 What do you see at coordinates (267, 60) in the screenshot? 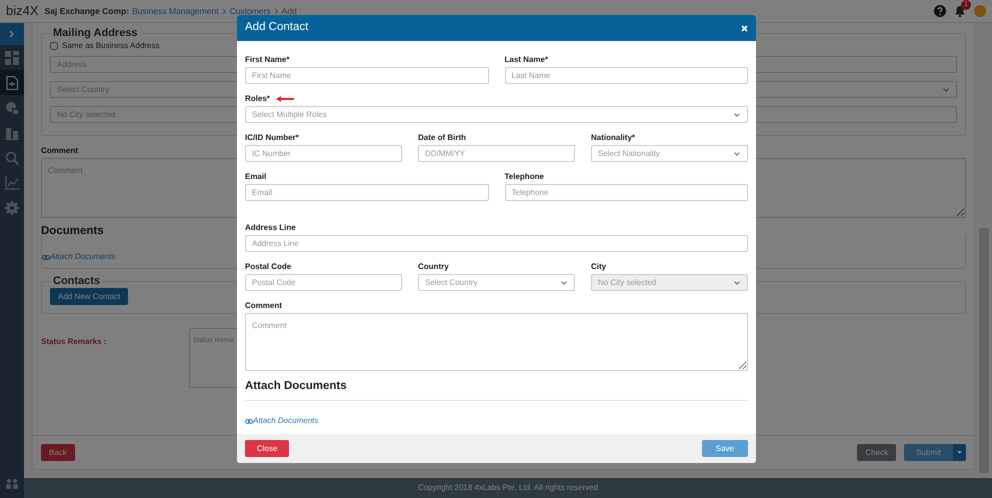
I see `field-label: First Name*` at bounding box center [267, 60].